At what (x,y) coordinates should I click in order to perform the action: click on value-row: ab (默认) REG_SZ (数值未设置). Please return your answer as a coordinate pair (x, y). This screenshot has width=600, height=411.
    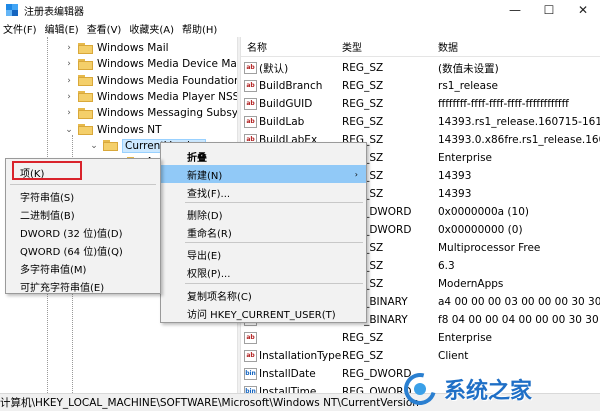
    Looking at the image, I should click on (420, 68).